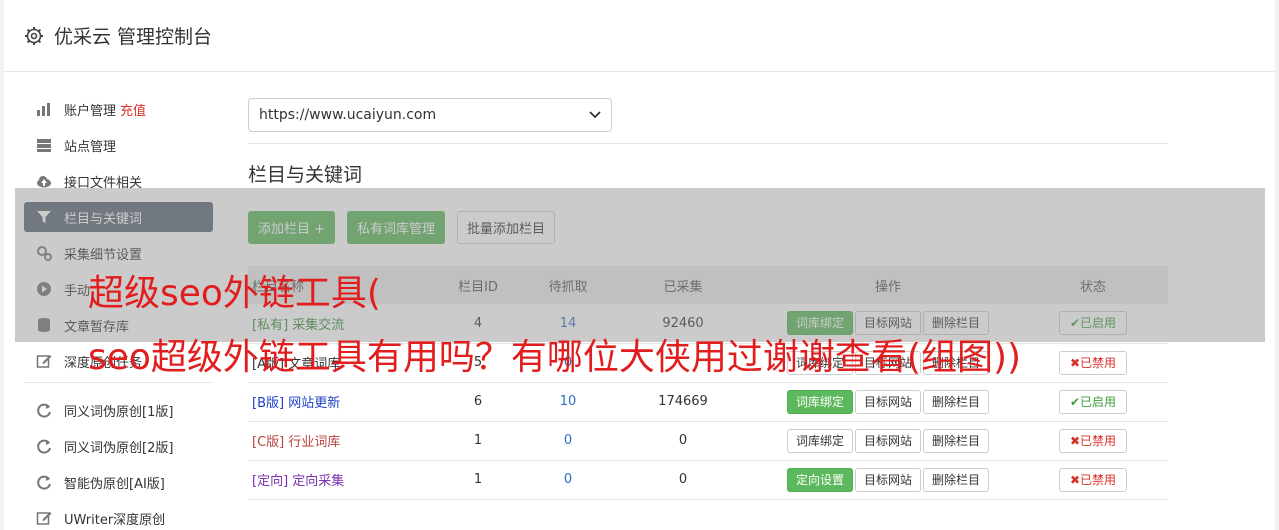 The width and height of the screenshot is (1279, 530). I want to click on chevron-down-icon, so click(595, 115).